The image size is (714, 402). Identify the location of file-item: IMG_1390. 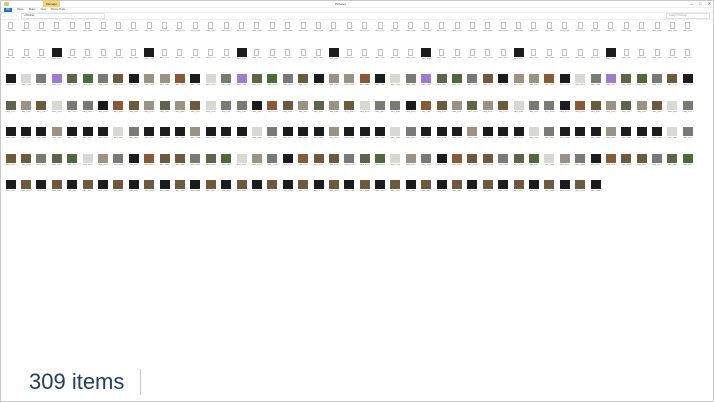
(472, 32).